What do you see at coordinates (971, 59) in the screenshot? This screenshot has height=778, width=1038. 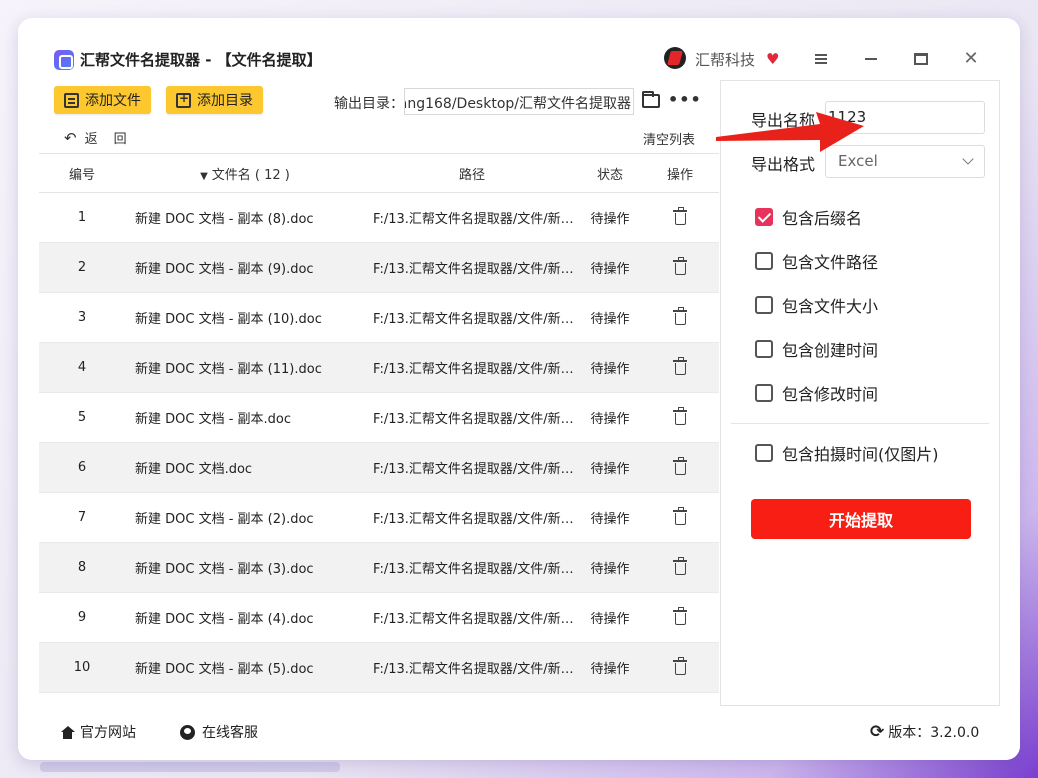 I see `close-icon: ✕` at bounding box center [971, 59].